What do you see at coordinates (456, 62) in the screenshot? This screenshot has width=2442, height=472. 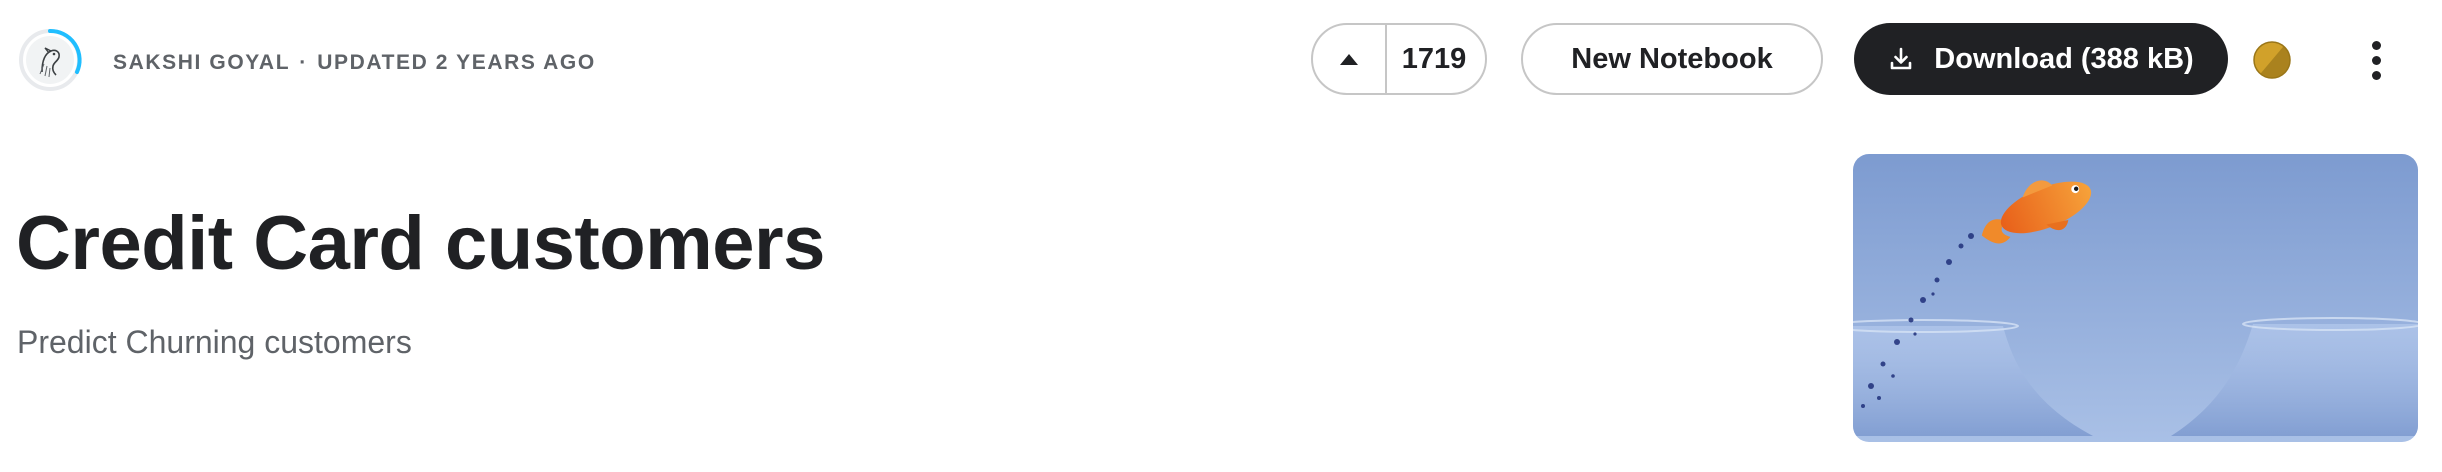 I see `updated-text: UPDATED 2 YEARS AGO` at bounding box center [456, 62].